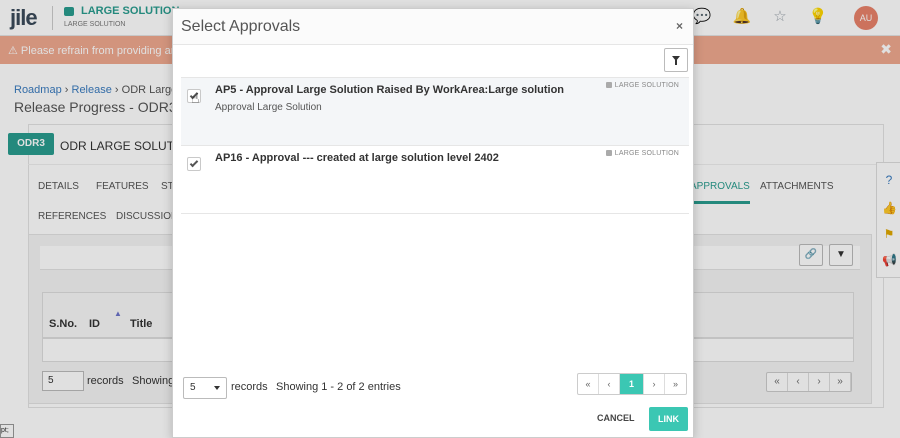  What do you see at coordinates (588, 384) in the screenshot?
I see `pager-first: «` at bounding box center [588, 384].